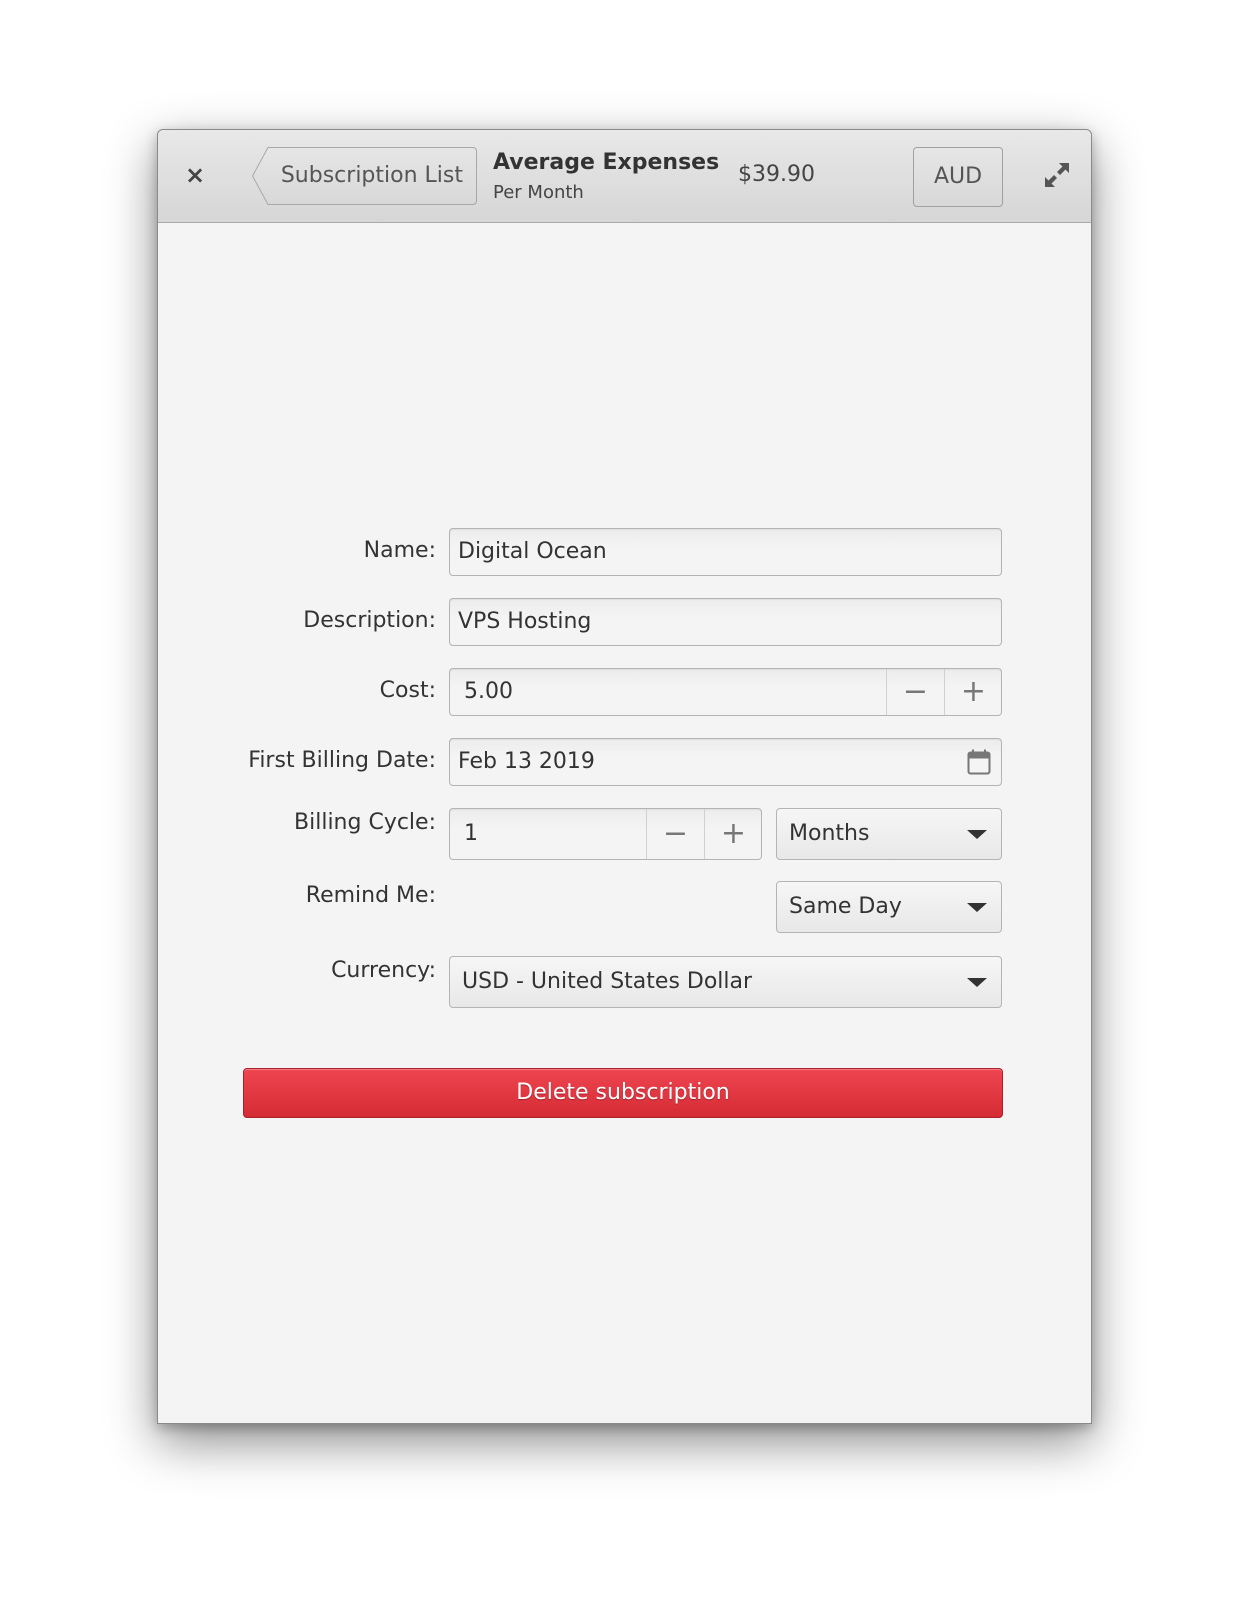 The width and height of the screenshot is (1250, 1610). I want to click on description-value: VPS Hosting, so click(525, 621).